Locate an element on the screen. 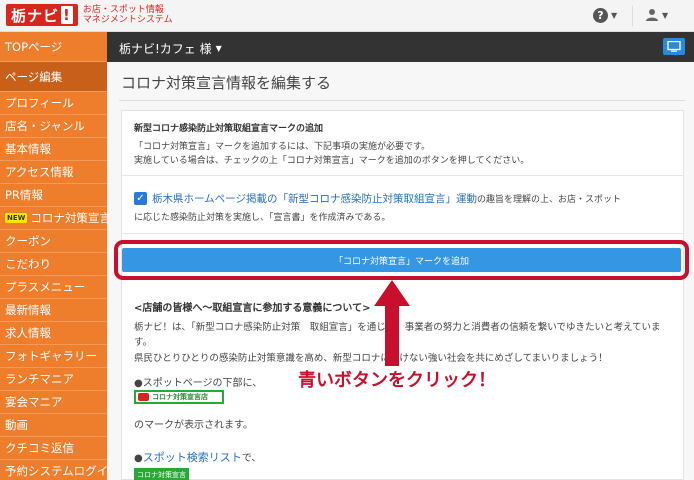 Image resolution: width=694 pixels, height=480 pixels. guideline-link: 栃木県ホームページ掲載の「新型コロナ感染防止対策取組宣言」運動 is located at coordinates (314, 199).